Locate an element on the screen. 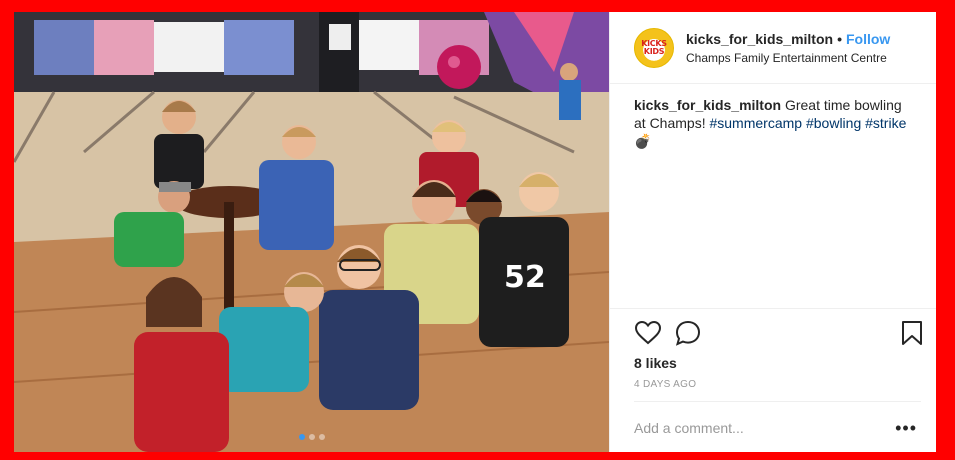  hashtag-link: #bowling is located at coordinates (833, 123).